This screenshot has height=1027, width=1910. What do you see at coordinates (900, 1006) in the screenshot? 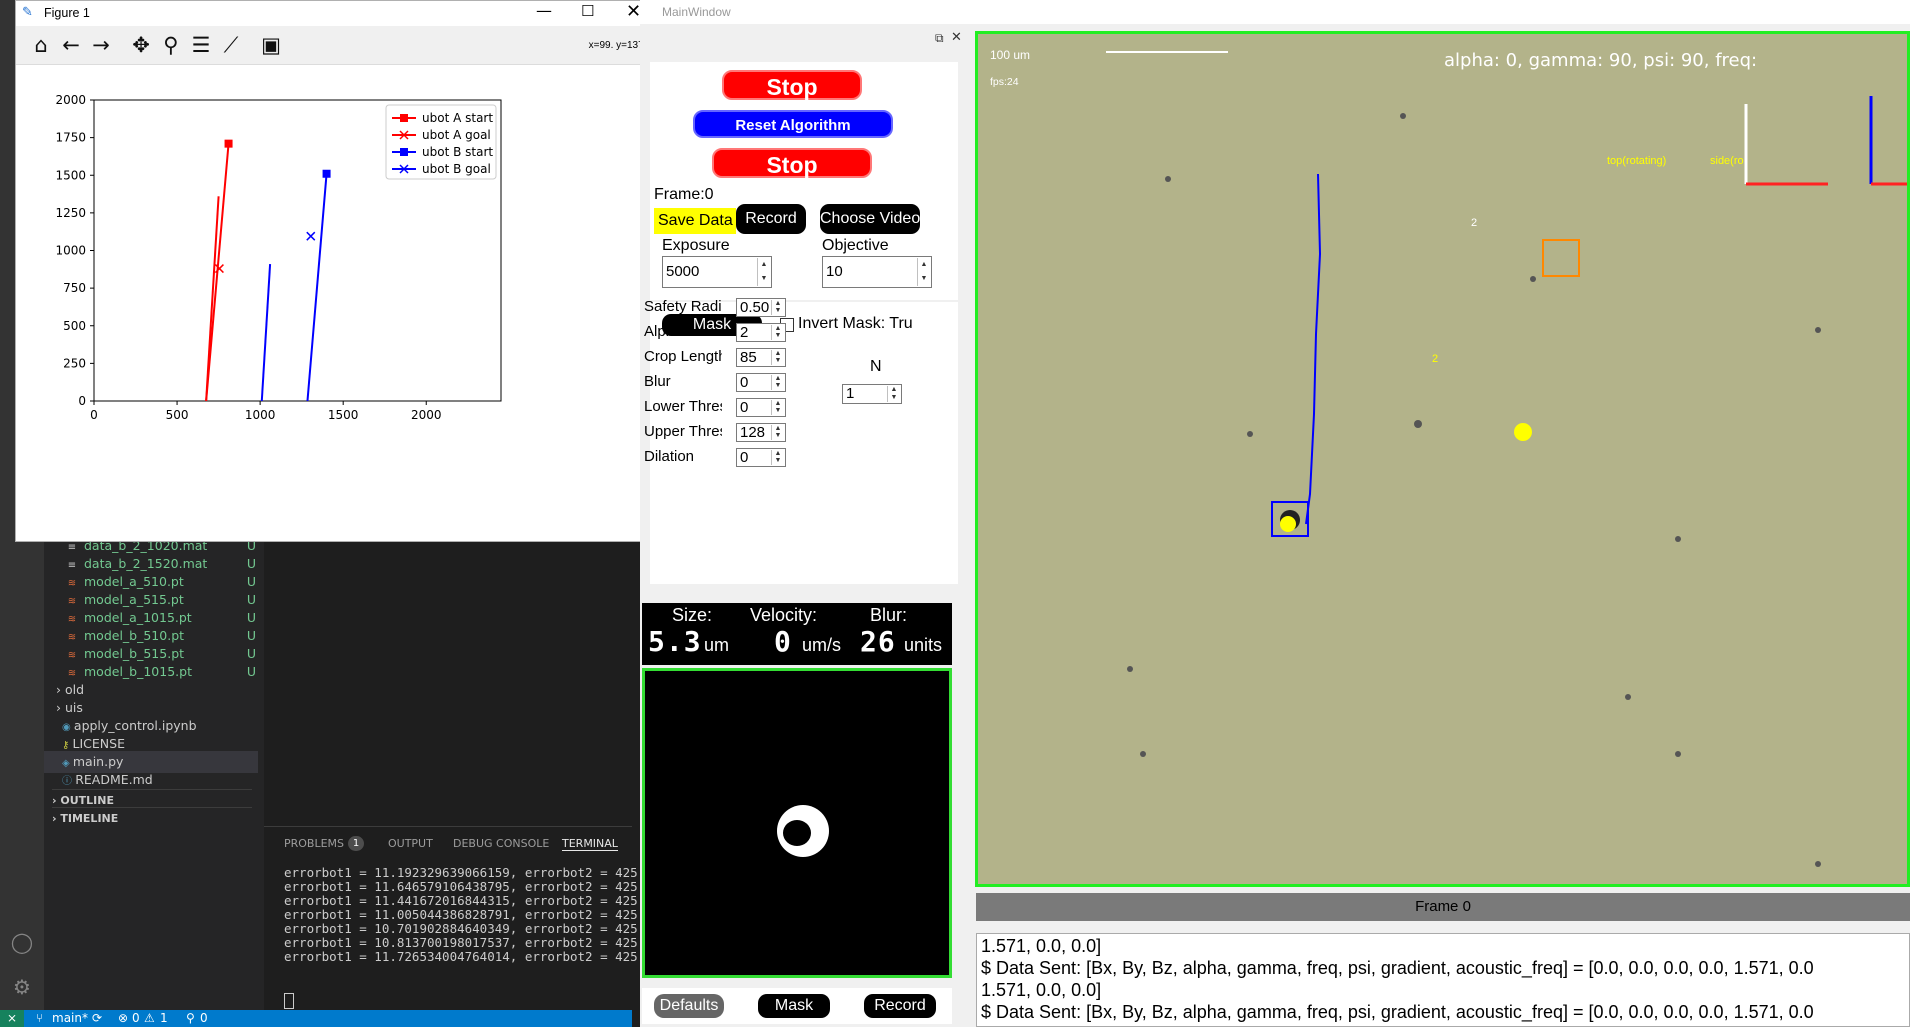
I see `record-button-bottom: Record` at bounding box center [900, 1006].